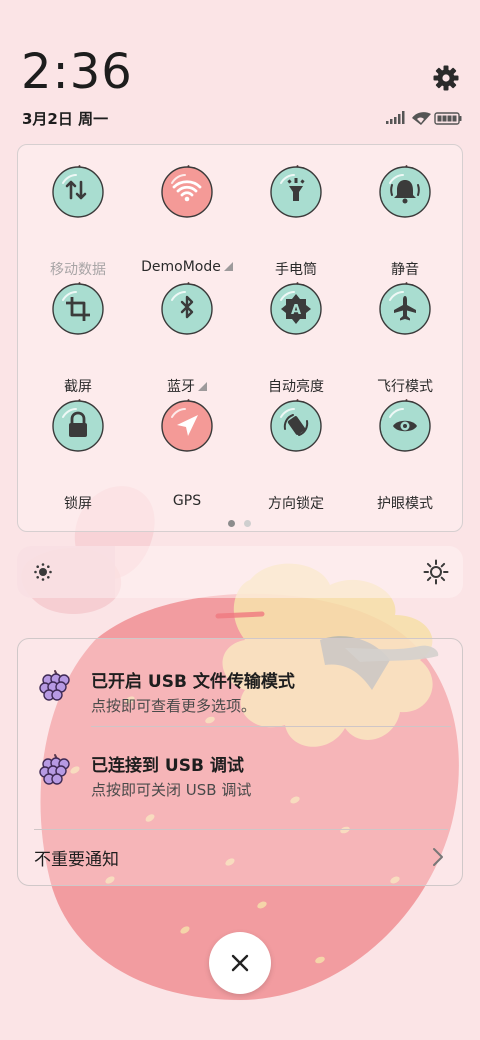 Image resolution: width=480 pixels, height=1040 pixels. I want to click on tile-label-text: 自动亮度, so click(296, 387).